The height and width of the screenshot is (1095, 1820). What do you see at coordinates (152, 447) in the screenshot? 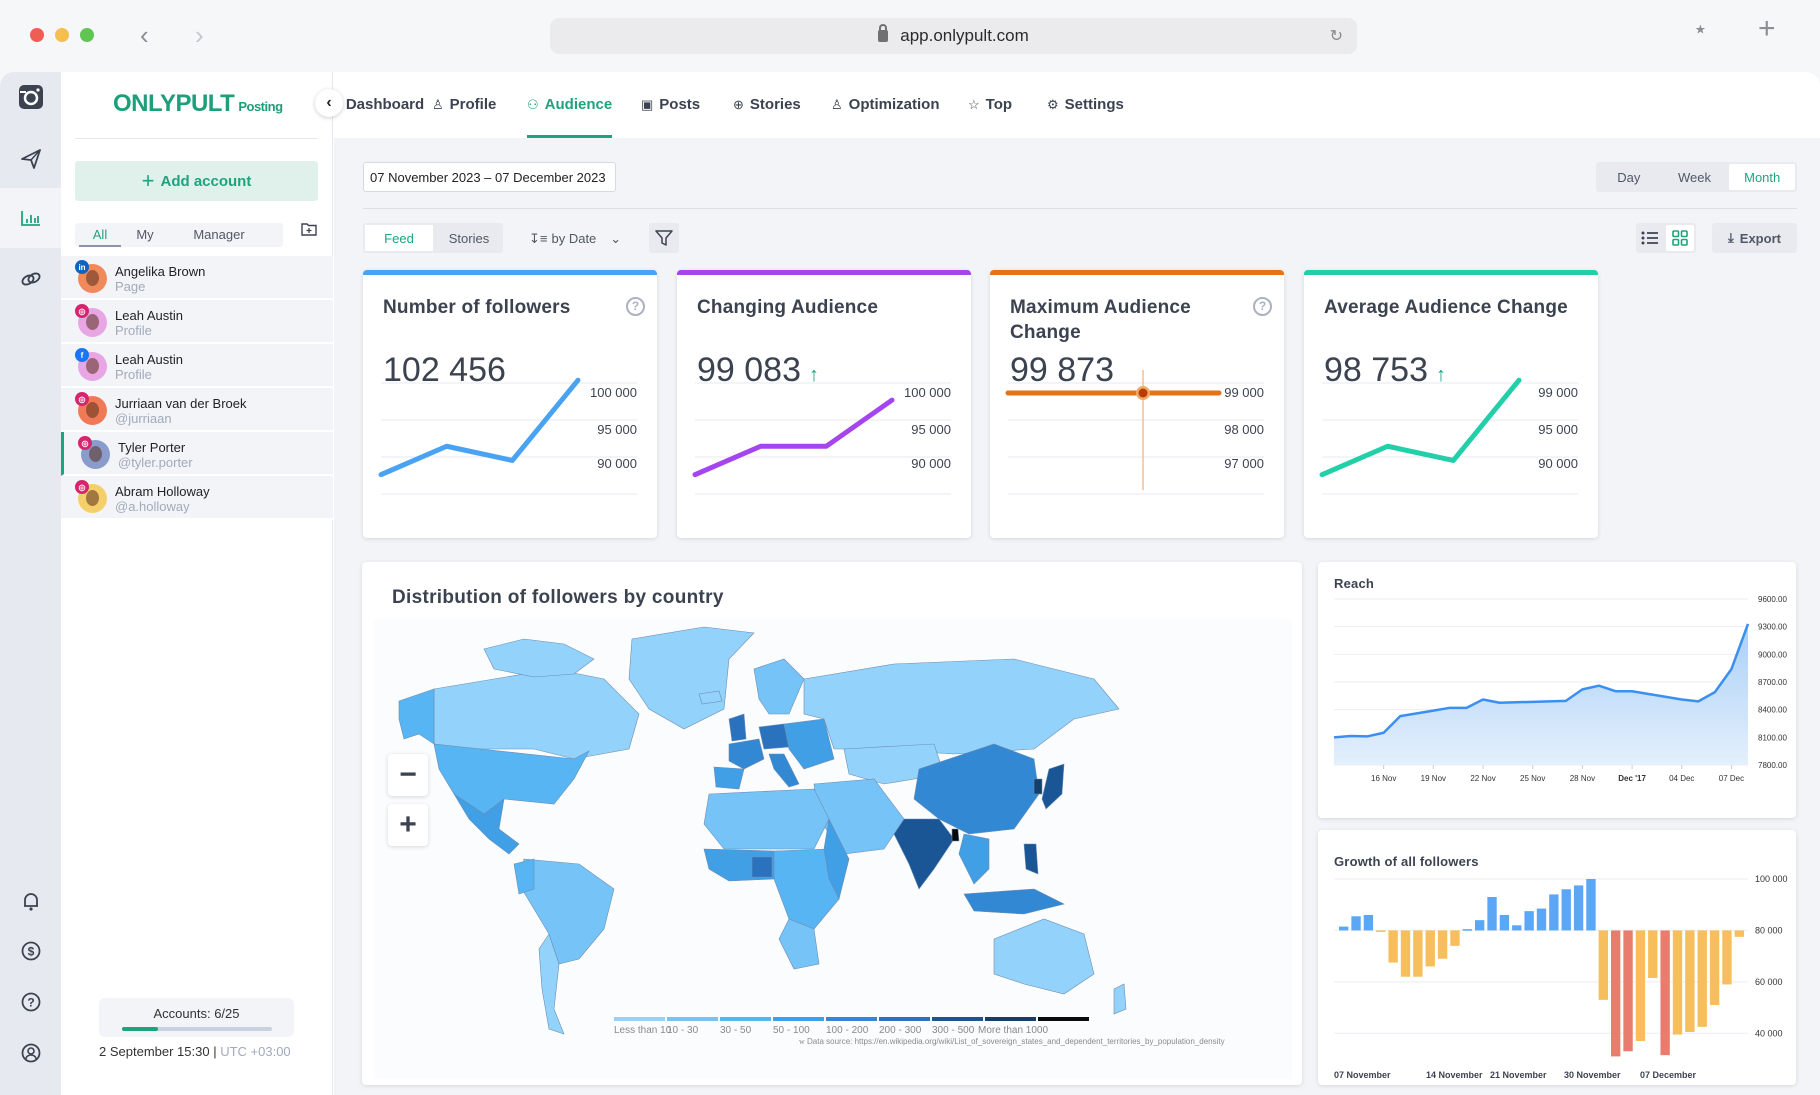
I see `account-name: Tyler Porter` at bounding box center [152, 447].